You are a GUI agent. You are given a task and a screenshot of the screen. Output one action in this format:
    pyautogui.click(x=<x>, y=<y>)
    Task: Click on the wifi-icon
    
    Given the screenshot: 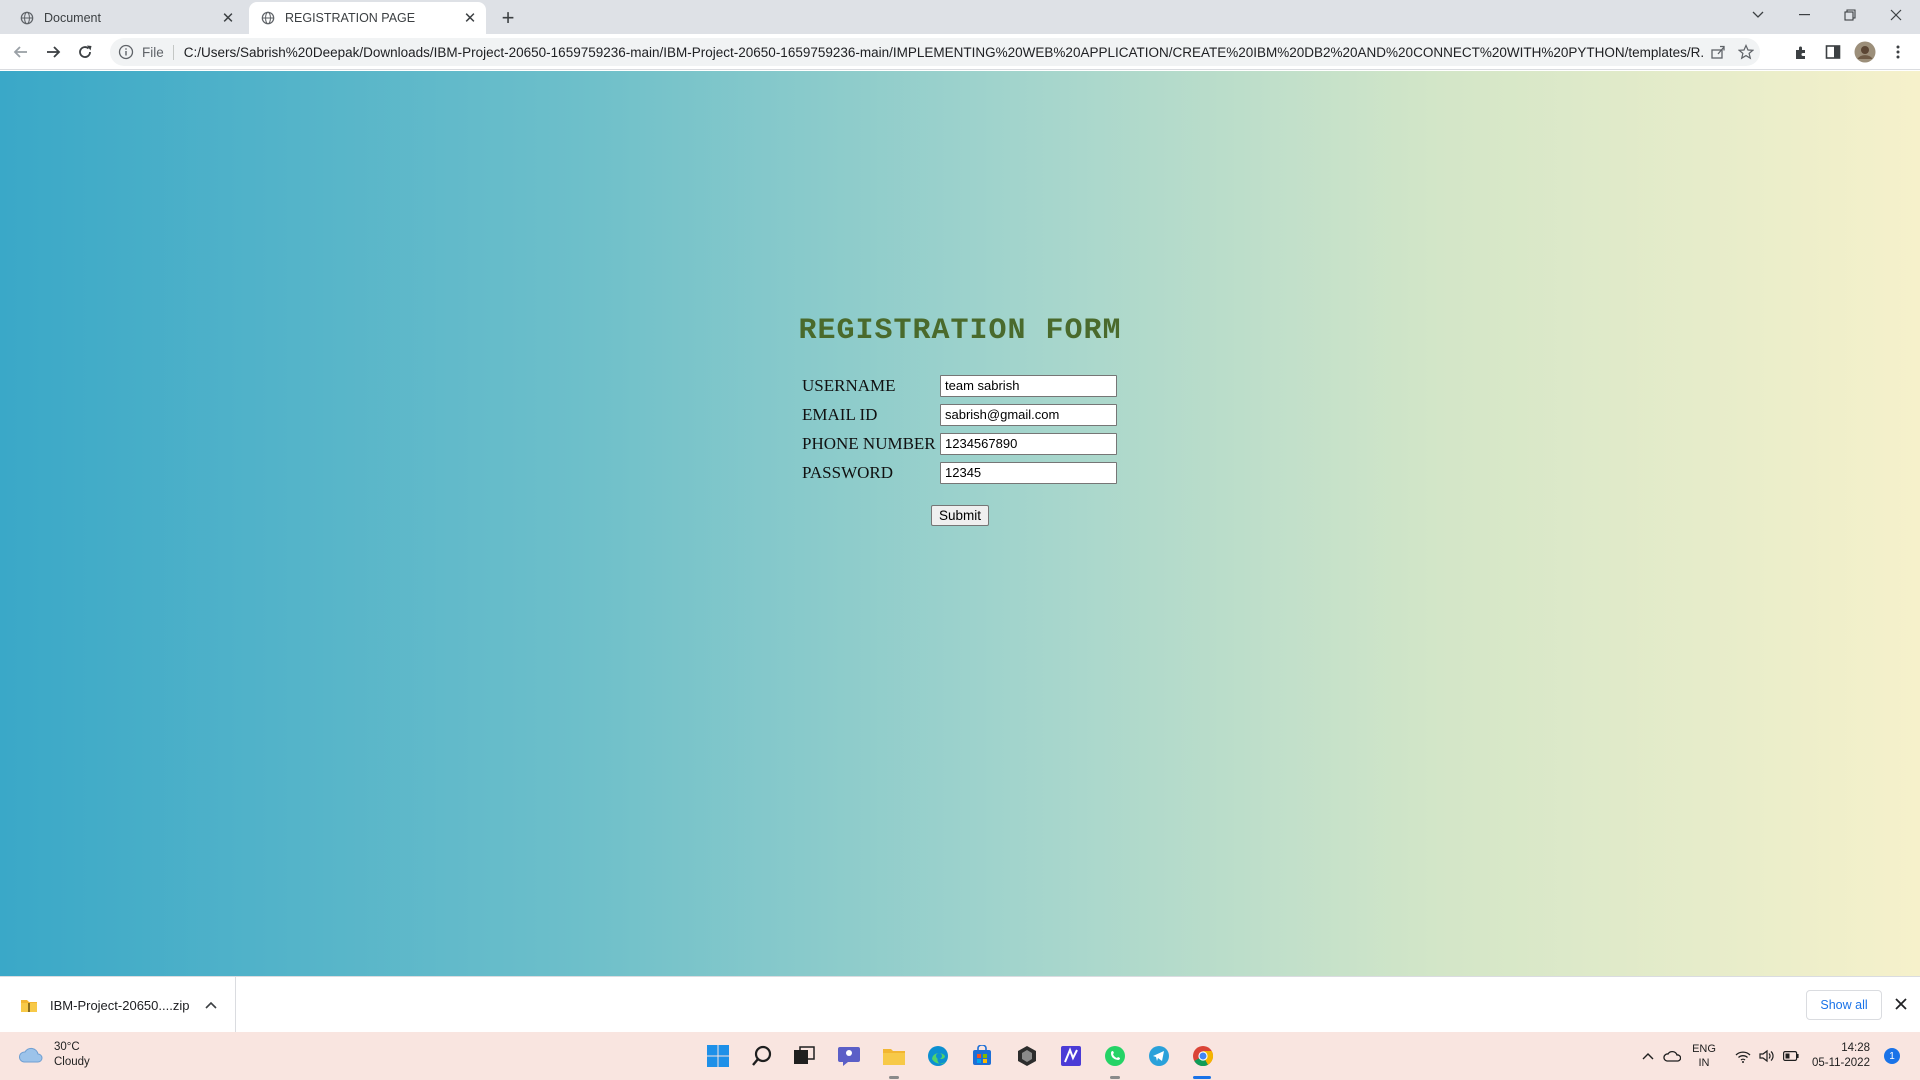 What is the action you would take?
    pyautogui.click(x=1743, y=1056)
    